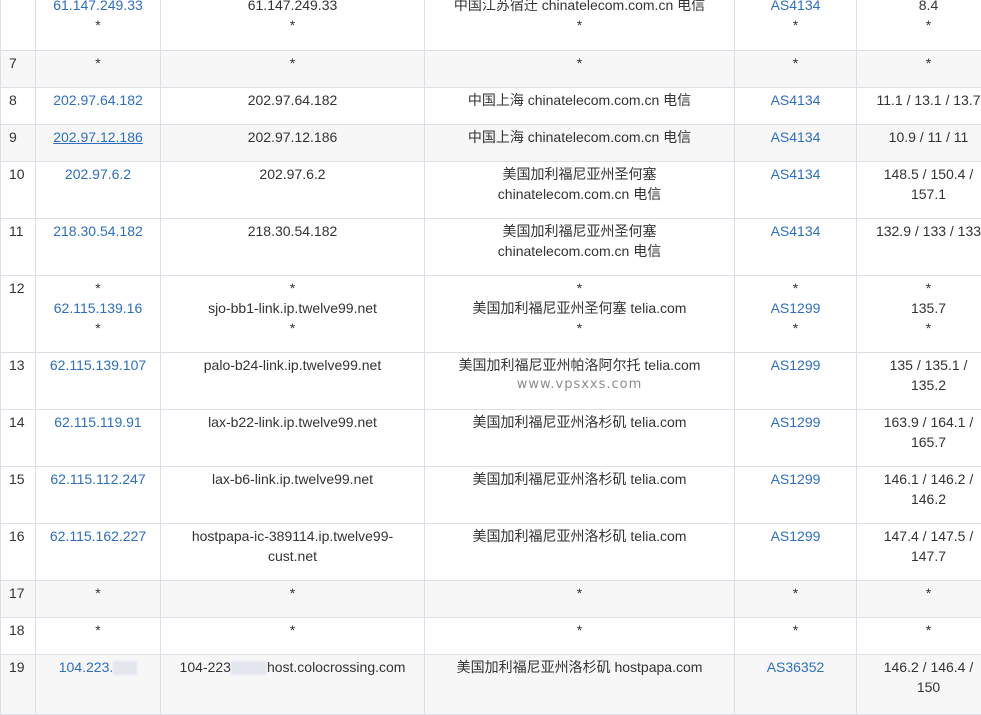 This screenshot has width=981, height=715. What do you see at coordinates (293, 25) in the screenshot?
I see `hostname-cell: 61.147.249.33*` at bounding box center [293, 25].